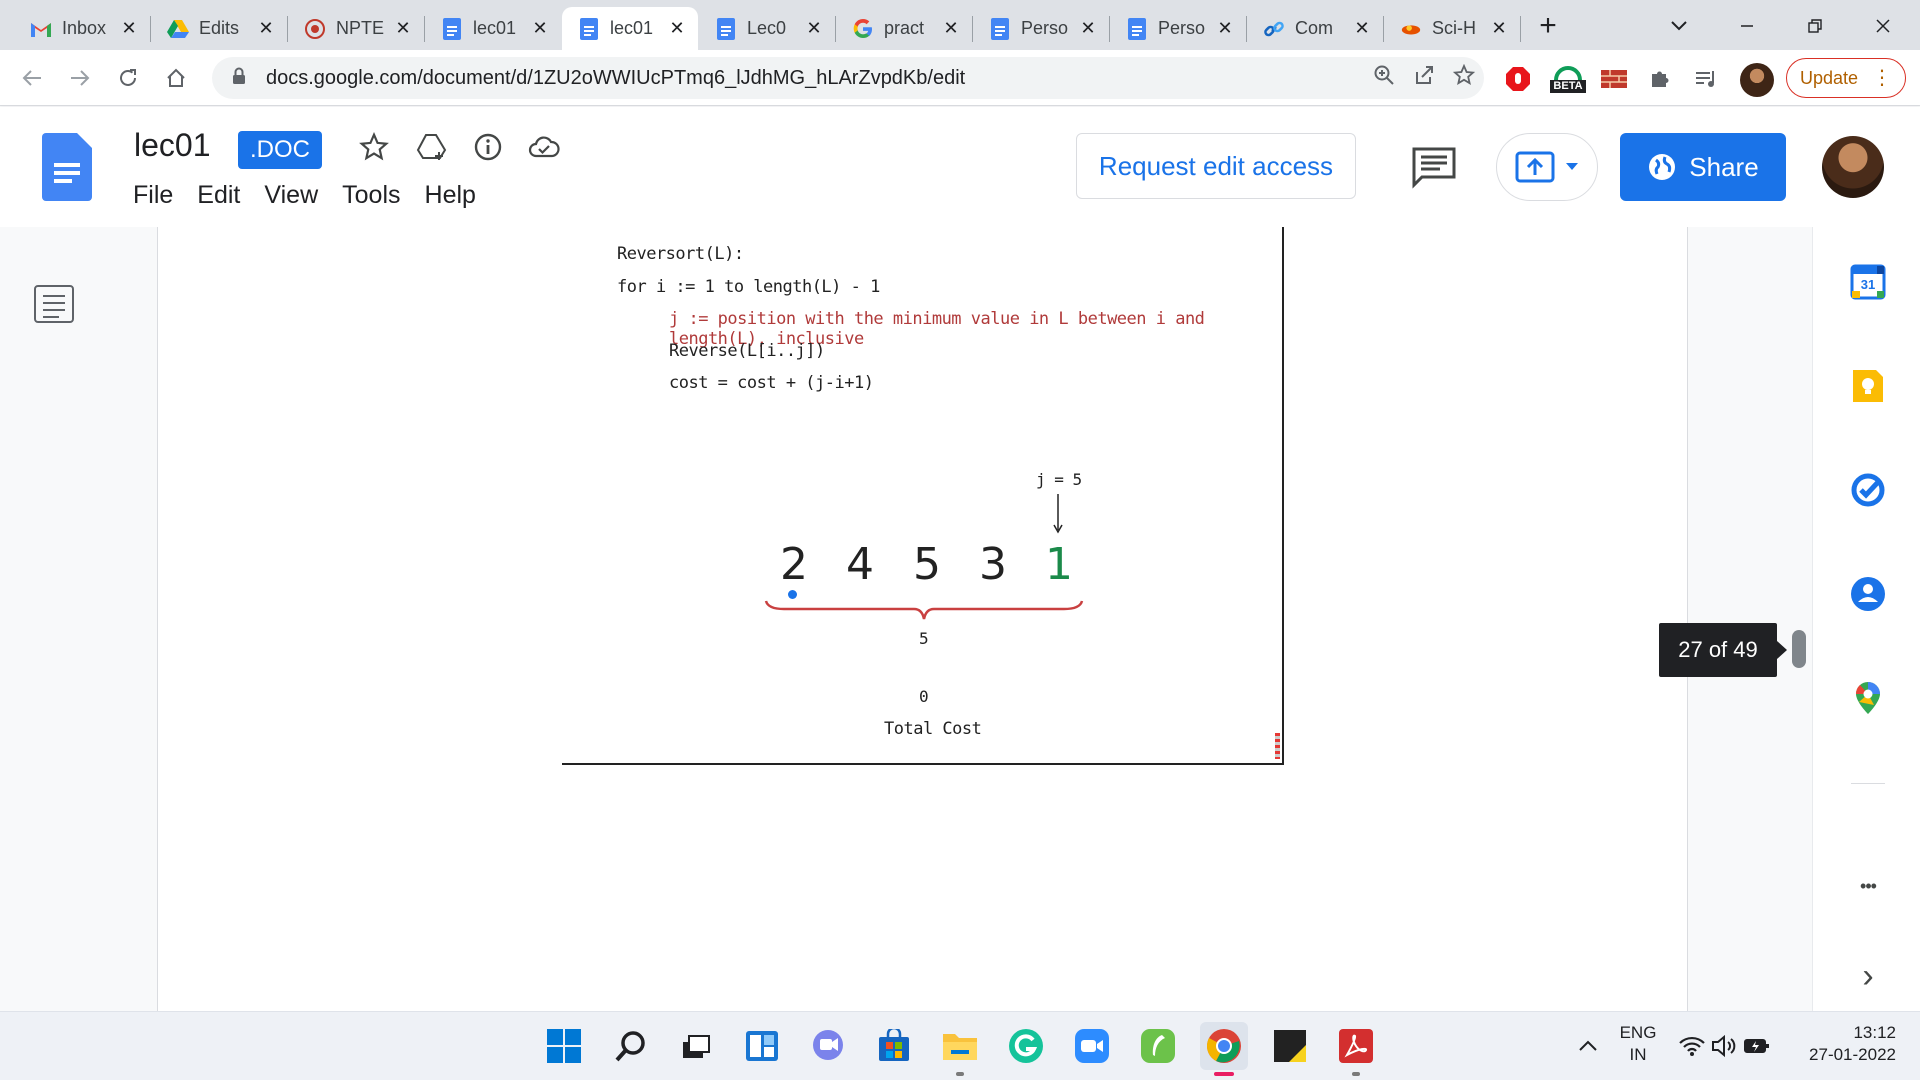  Describe the element at coordinates (1424, 78) in the screenshot. I see `share-page-icon` at that location.